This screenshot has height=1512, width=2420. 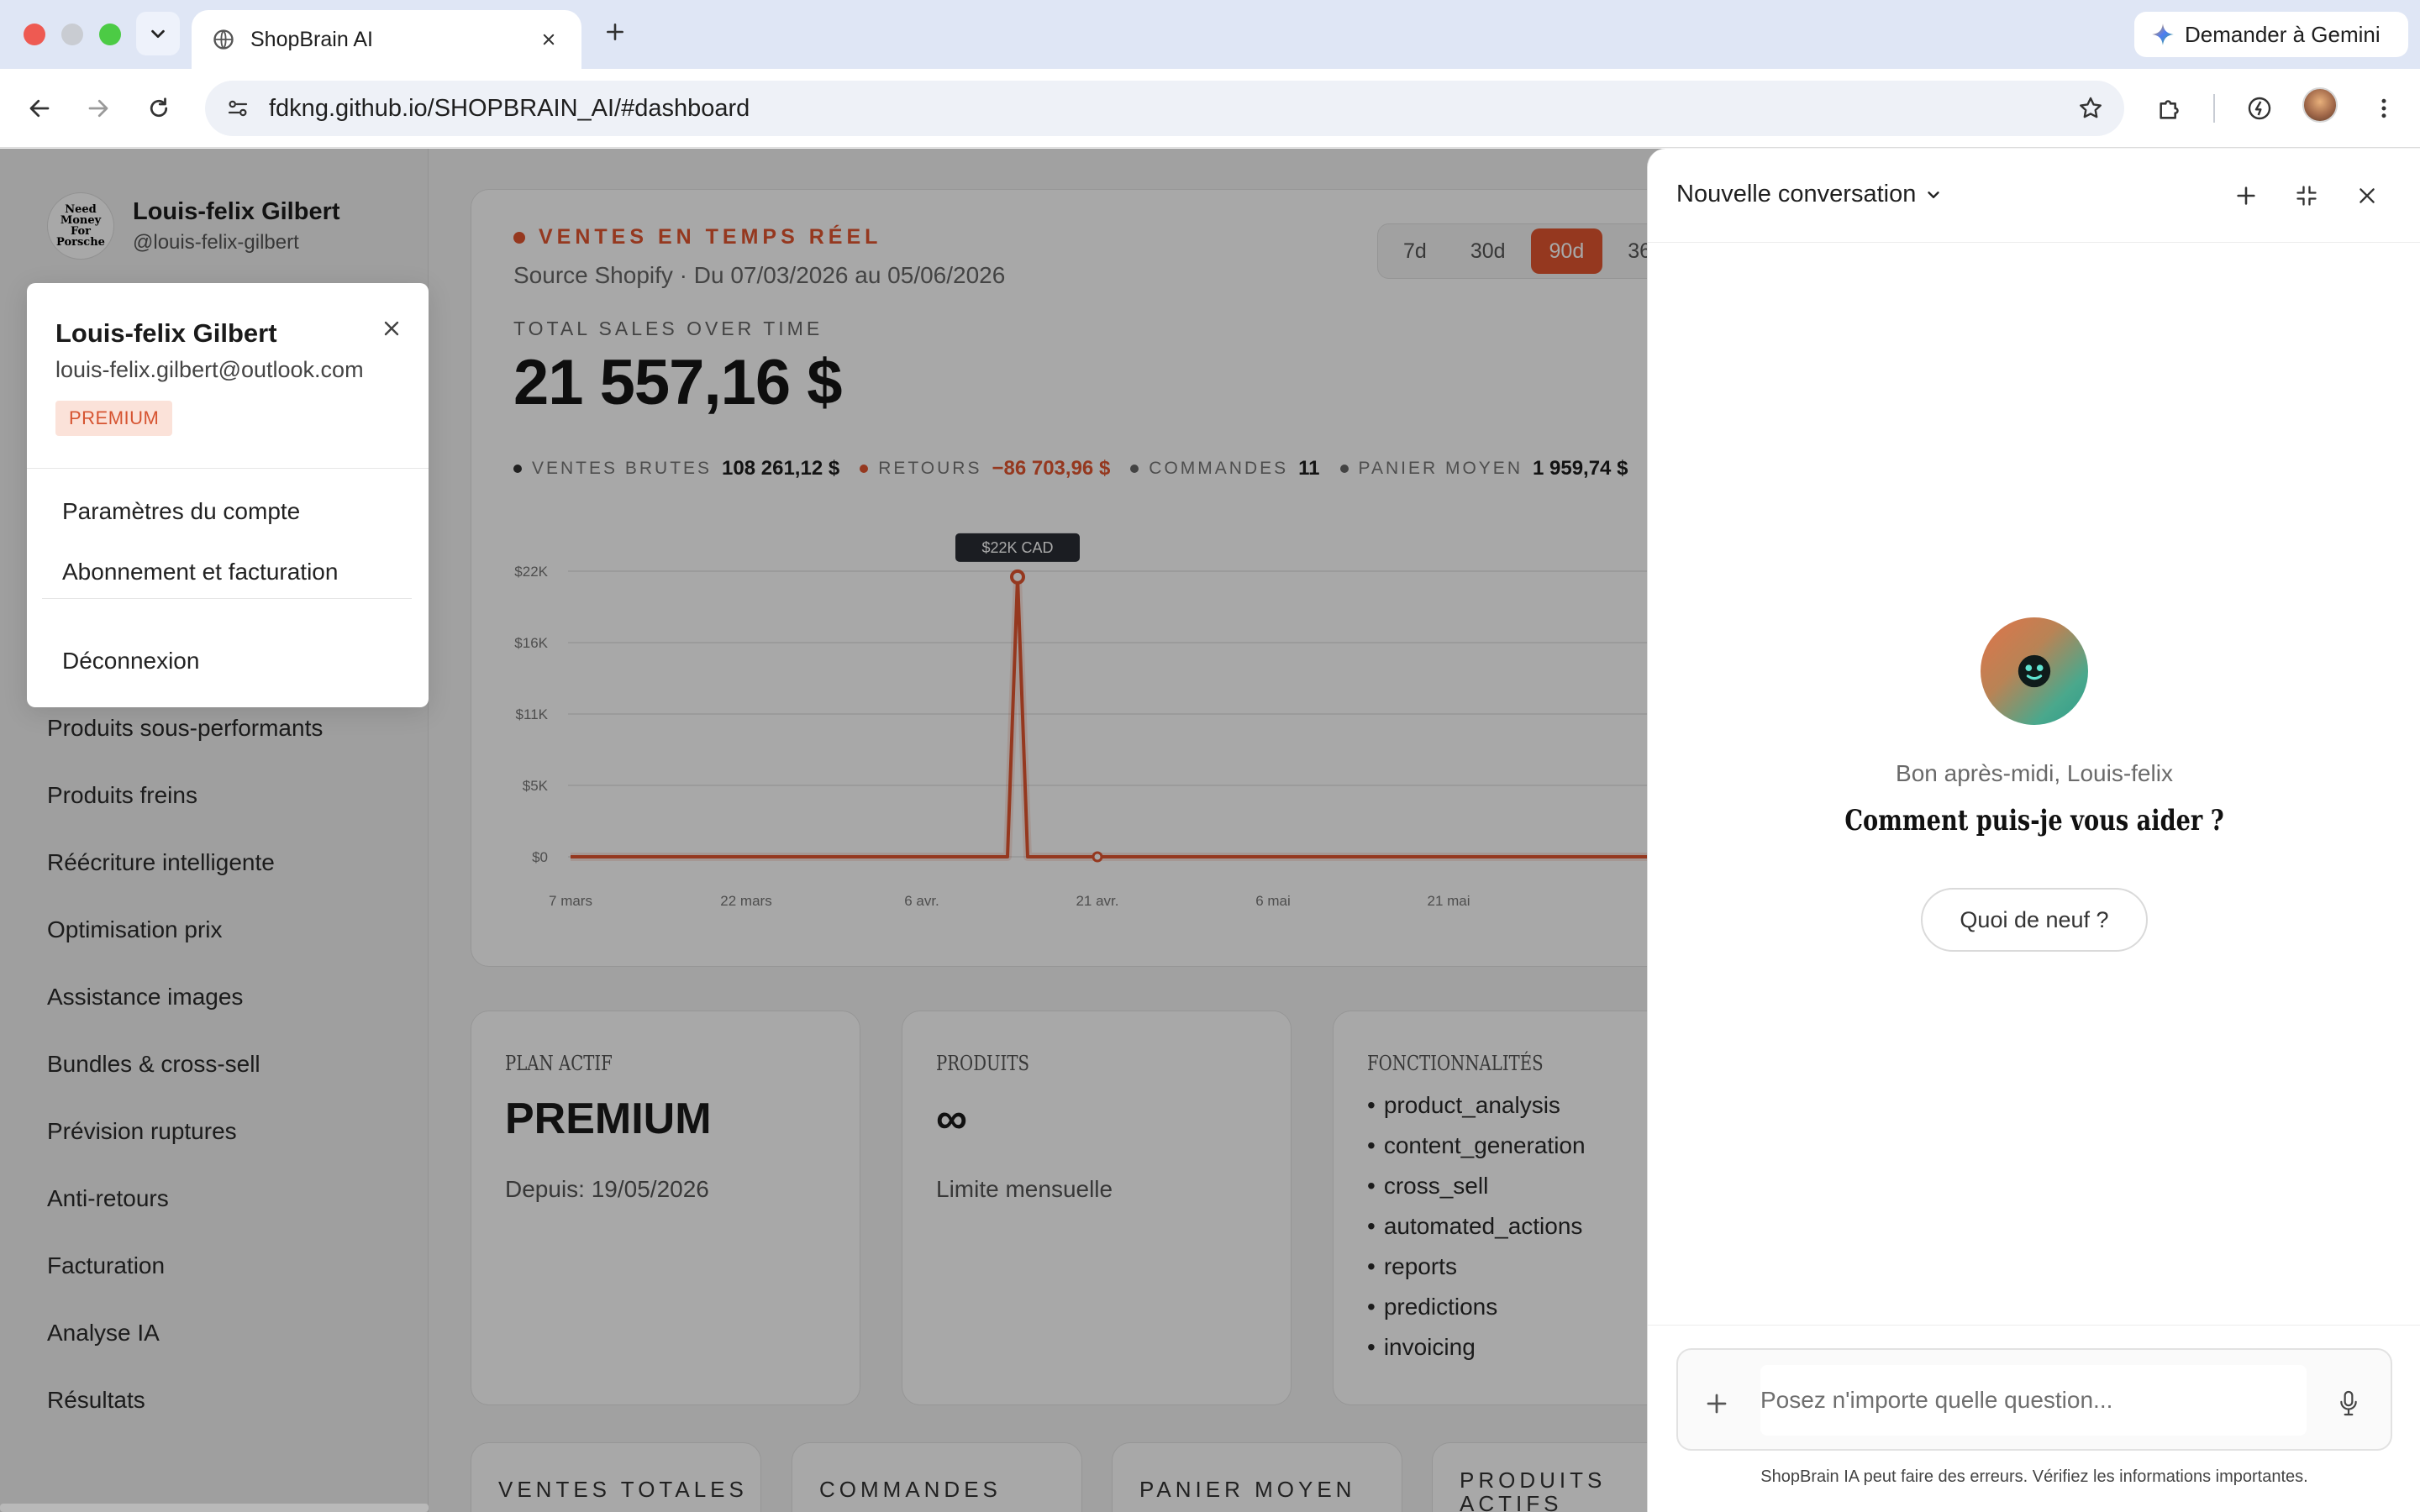 I want to click on prompt-box, so click(x=2034, y=1399).